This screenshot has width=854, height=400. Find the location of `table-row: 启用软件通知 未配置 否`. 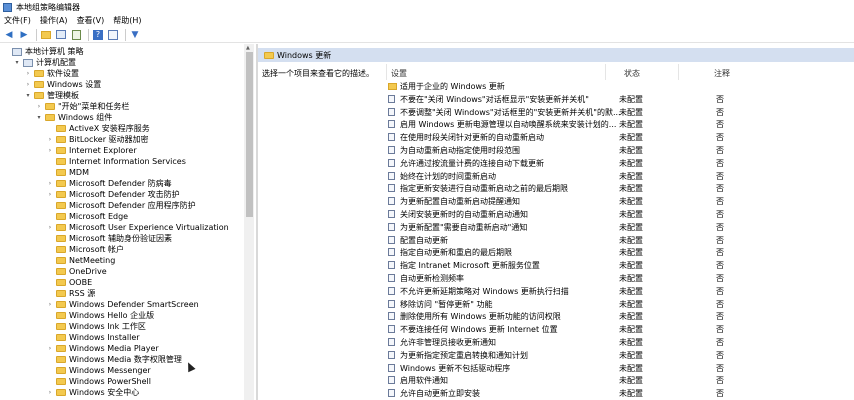

table-row: 启用软件通知 未配置 否 is located at coordinates (621, 380).